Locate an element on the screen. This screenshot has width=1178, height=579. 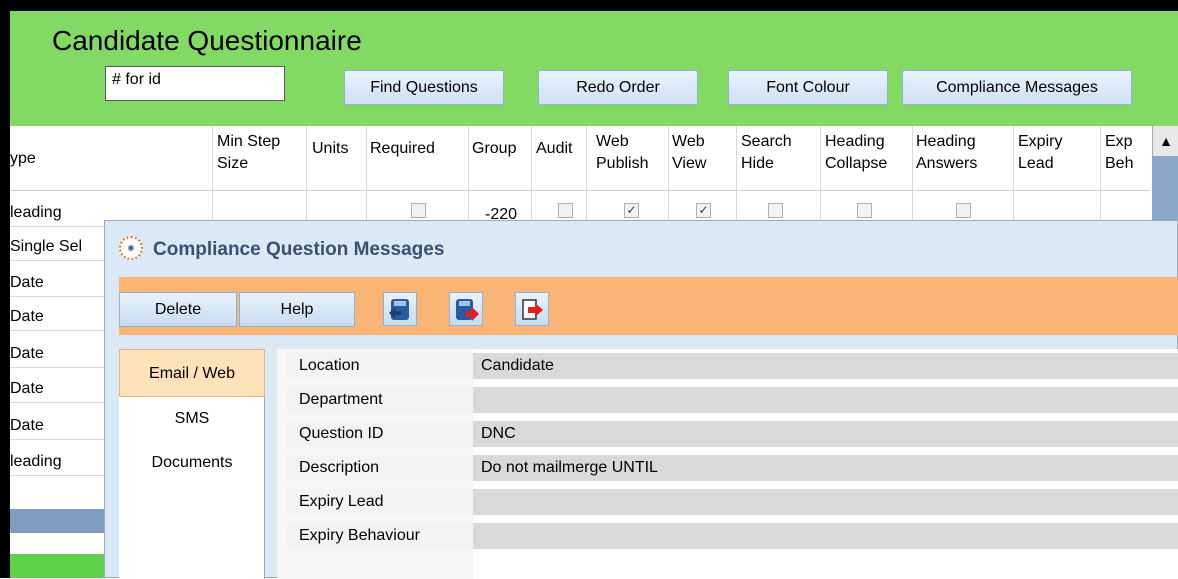
app-logo-icon: ◉ is located at coordinates (131, 248).